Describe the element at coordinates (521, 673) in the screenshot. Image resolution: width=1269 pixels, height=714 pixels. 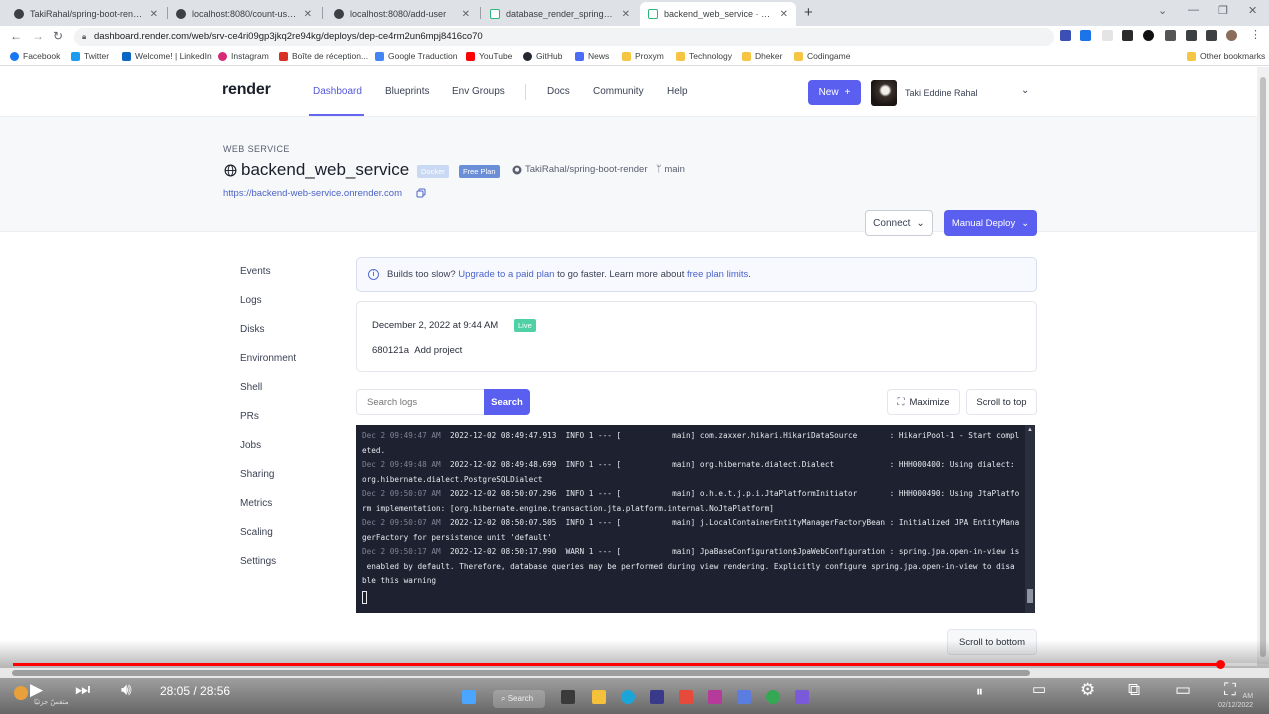
I see `horizontal-scrollbar-thumb` at that location.